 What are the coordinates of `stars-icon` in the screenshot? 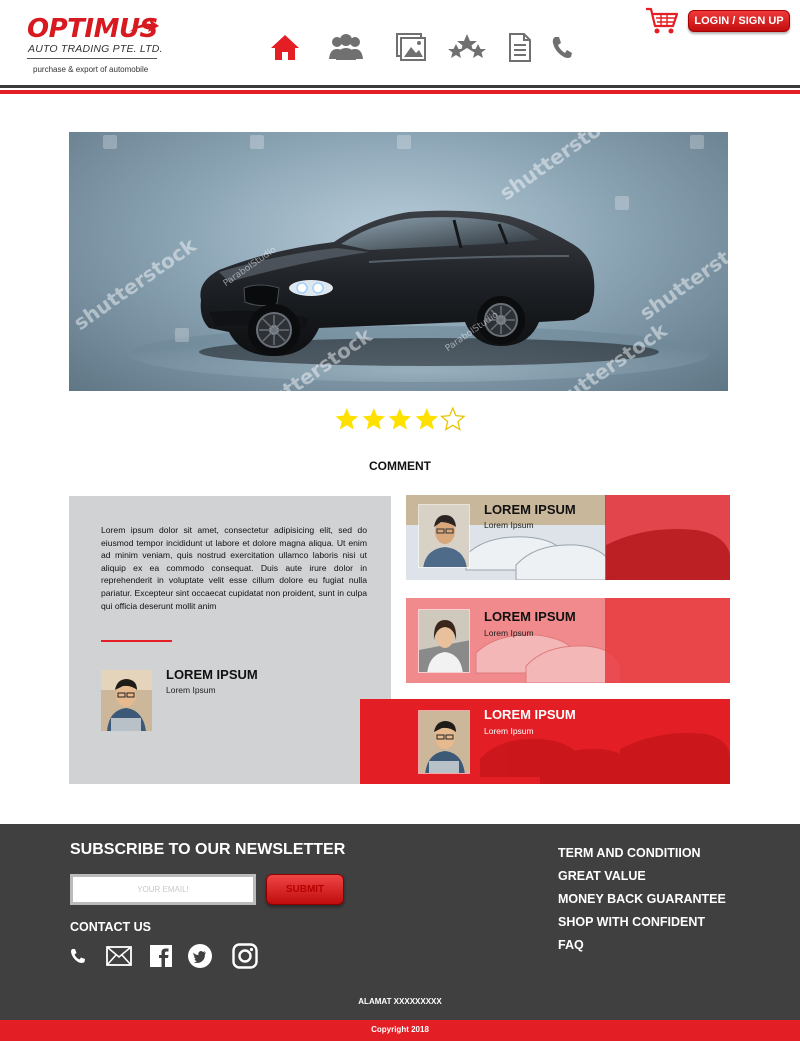 It's located at (467, 46).